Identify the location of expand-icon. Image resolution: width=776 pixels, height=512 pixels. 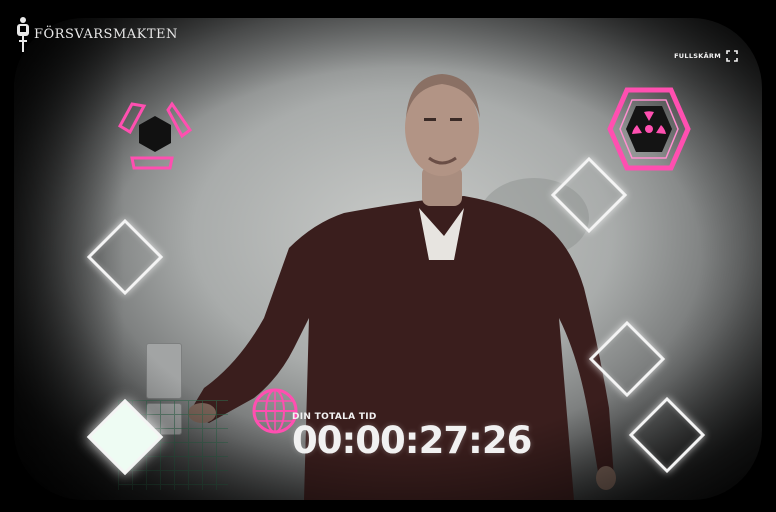
(732, 56).